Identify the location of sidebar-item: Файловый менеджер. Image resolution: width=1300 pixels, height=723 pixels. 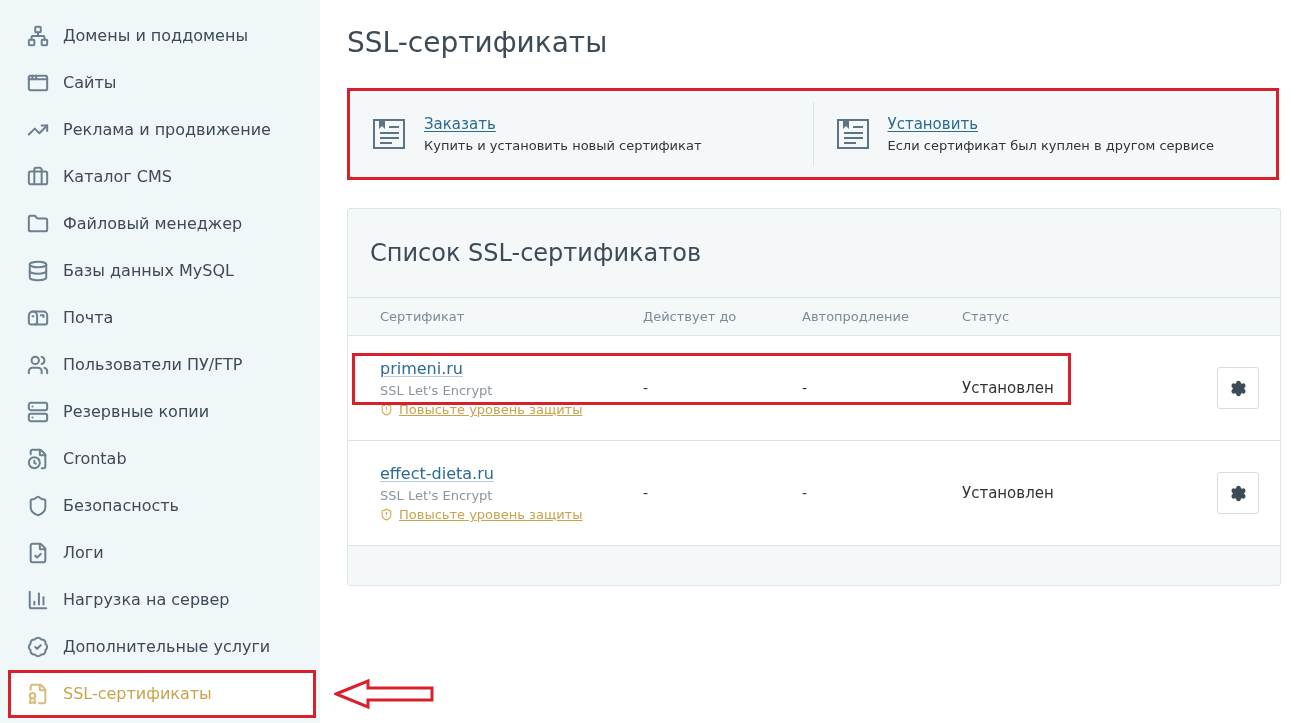
(162, 223).